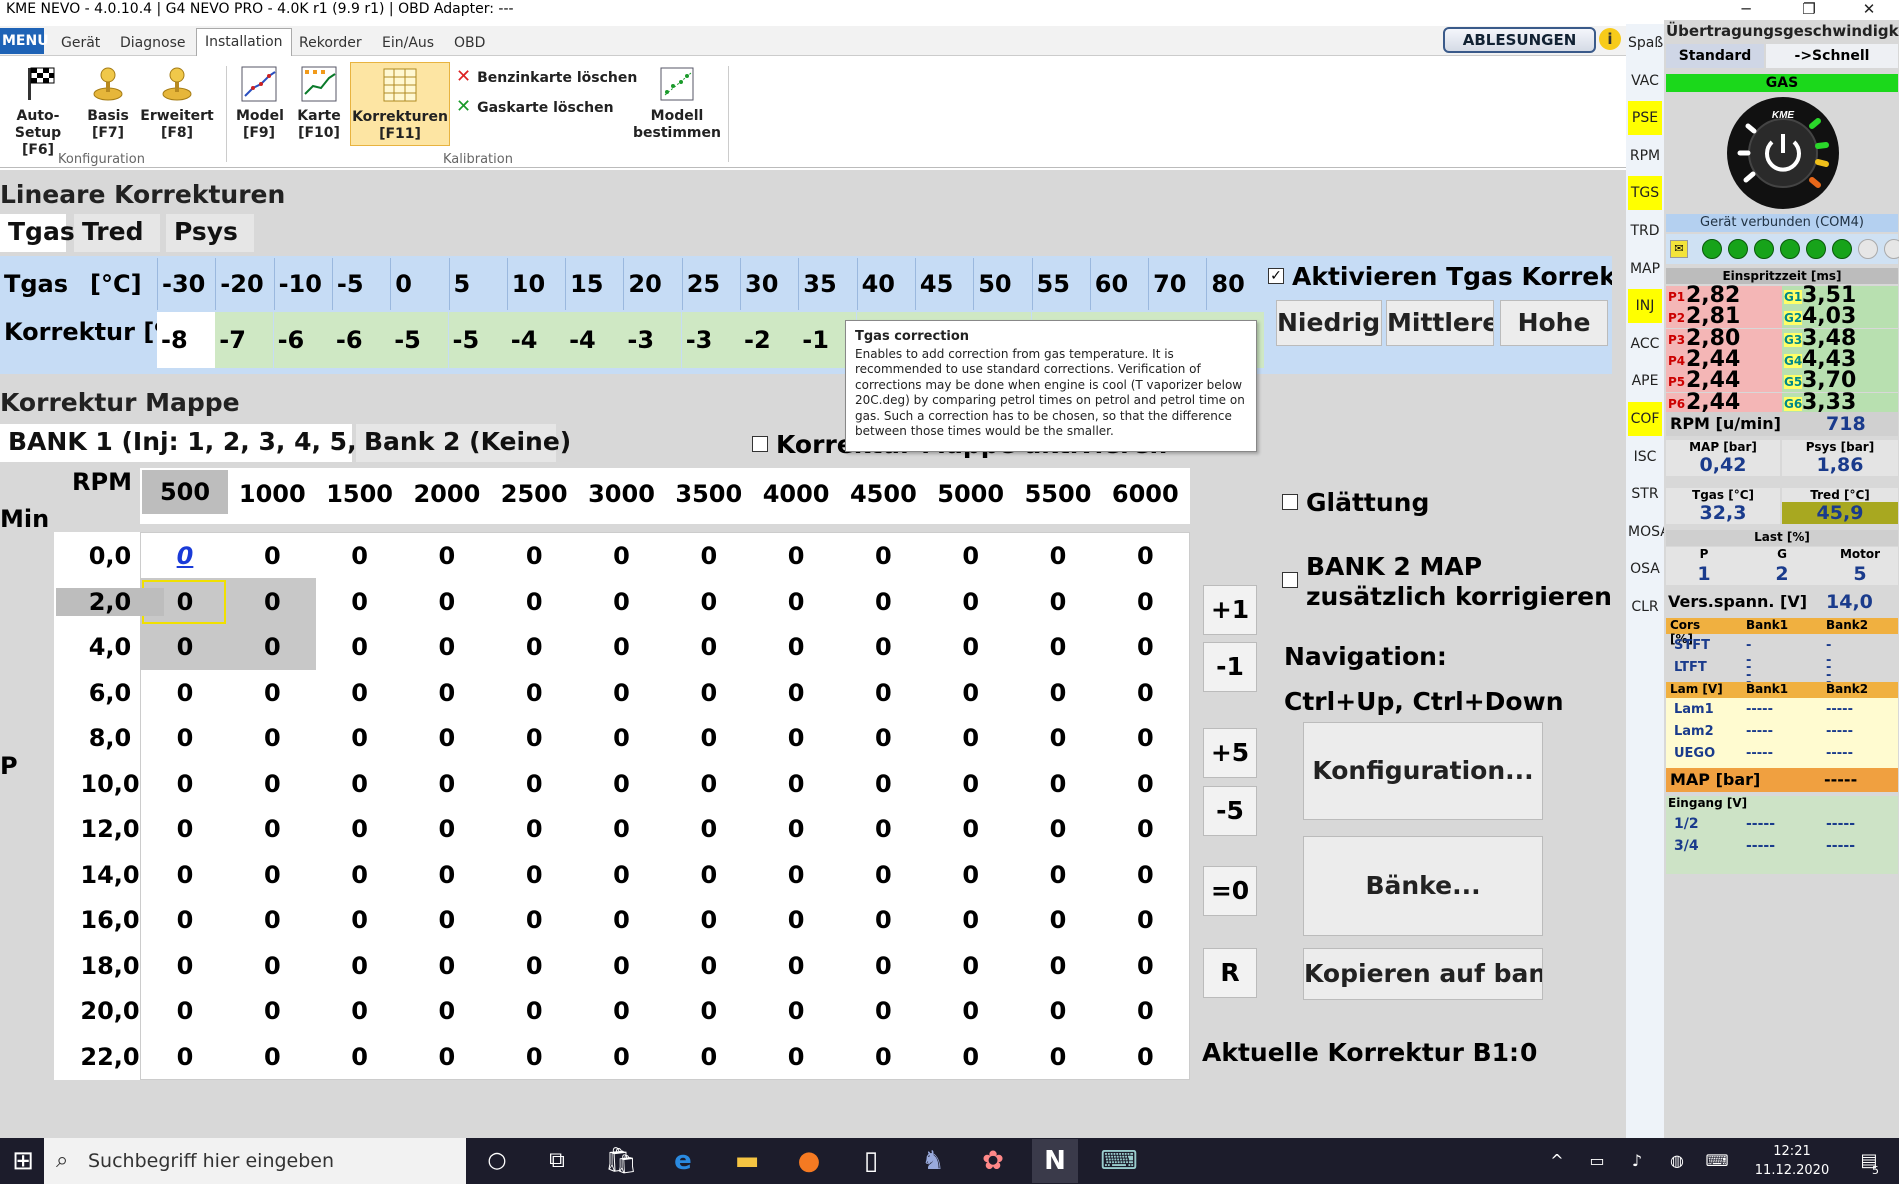  I want to click on app-icon: ♞, so click(933, 1161).